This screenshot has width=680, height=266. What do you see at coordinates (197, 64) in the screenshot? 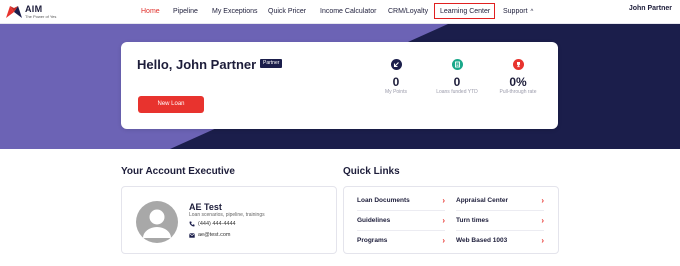
I see `greeting-heading: Hello, John Partner` at bounding box center [197, 64].